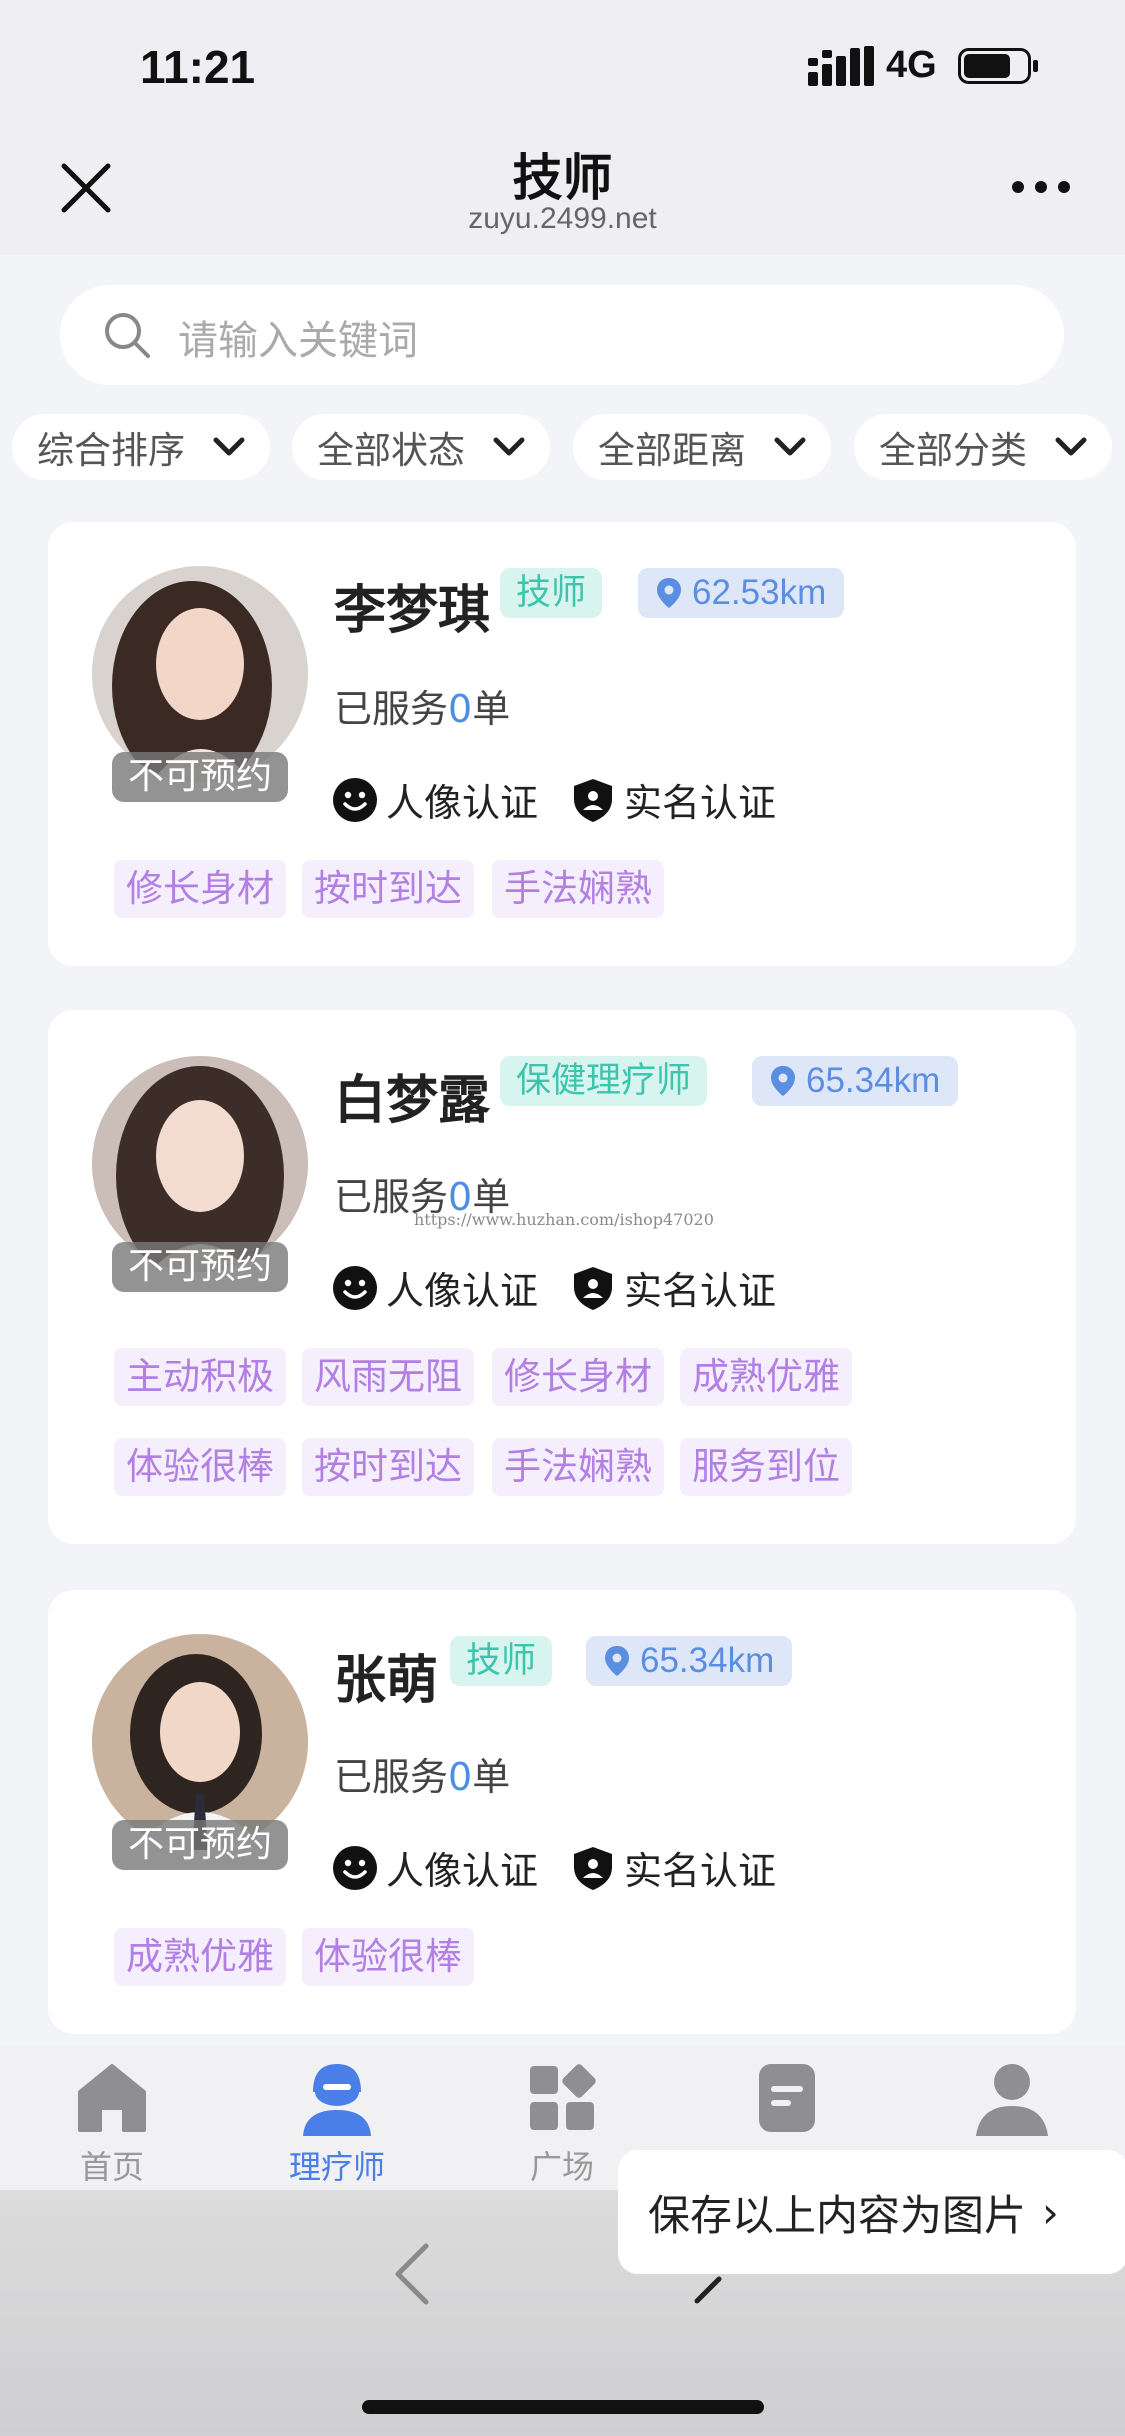 Image resolution: width=1125 pixels, height=2436 pixels. Describe the element at coordinates (412, 1101) in the screenshot. I see `technician-name: 白梦露` at that location.